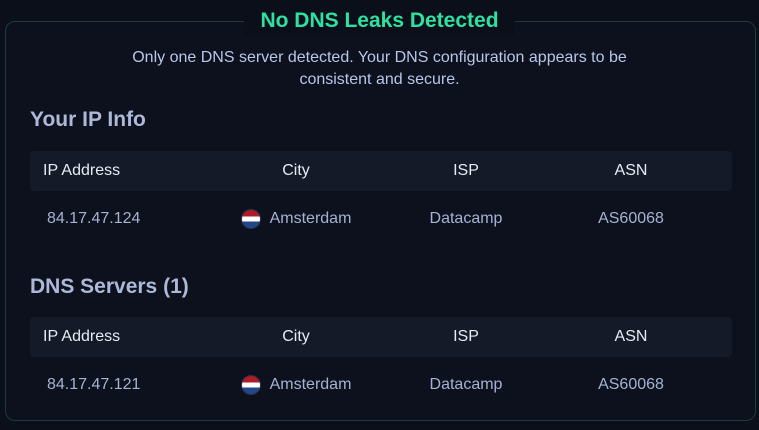 The height and width of the screenshot is (430, 759). I want to click on dns-servers-table-header: IP Address City ISP ASN, so click(381, 337).